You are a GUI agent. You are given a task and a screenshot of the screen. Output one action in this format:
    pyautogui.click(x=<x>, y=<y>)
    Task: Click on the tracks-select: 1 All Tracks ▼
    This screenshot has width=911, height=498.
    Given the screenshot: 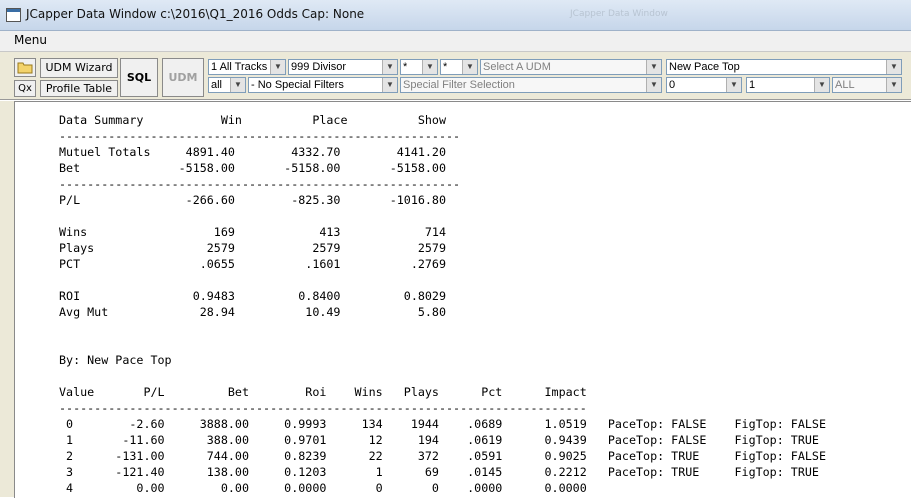 What is the action you would take?
    pyautogui.click(x=247, y=67)
    